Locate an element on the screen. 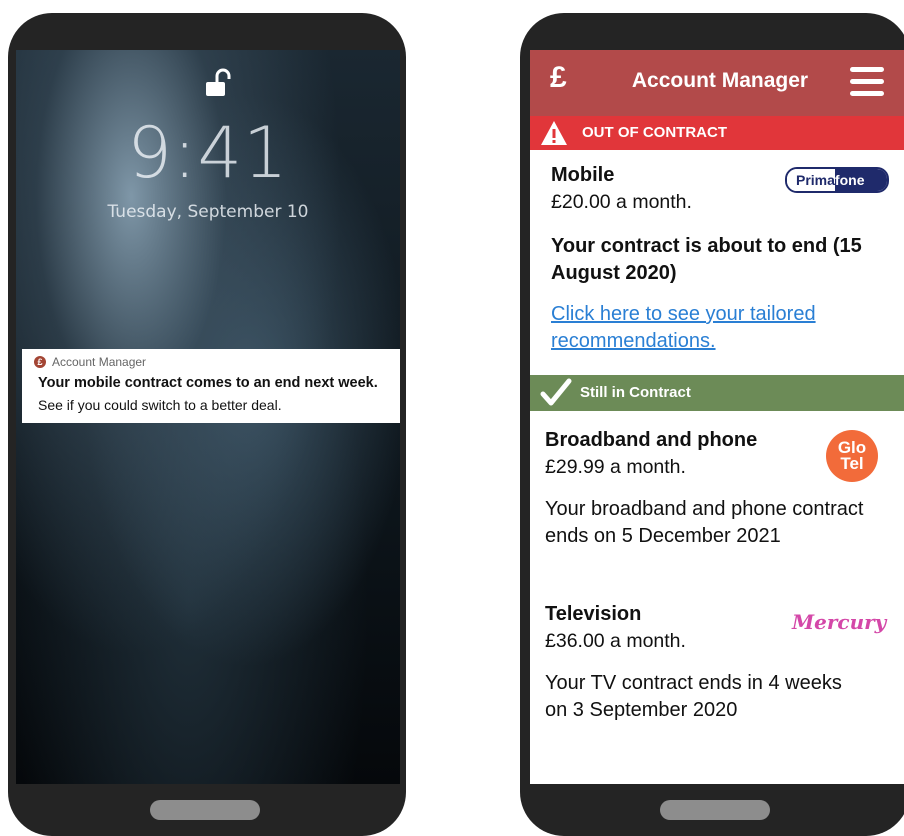 The height and width of the screenshot is (836, 904). television-price: £36.00 a month. is located at coordinates (615, 641).